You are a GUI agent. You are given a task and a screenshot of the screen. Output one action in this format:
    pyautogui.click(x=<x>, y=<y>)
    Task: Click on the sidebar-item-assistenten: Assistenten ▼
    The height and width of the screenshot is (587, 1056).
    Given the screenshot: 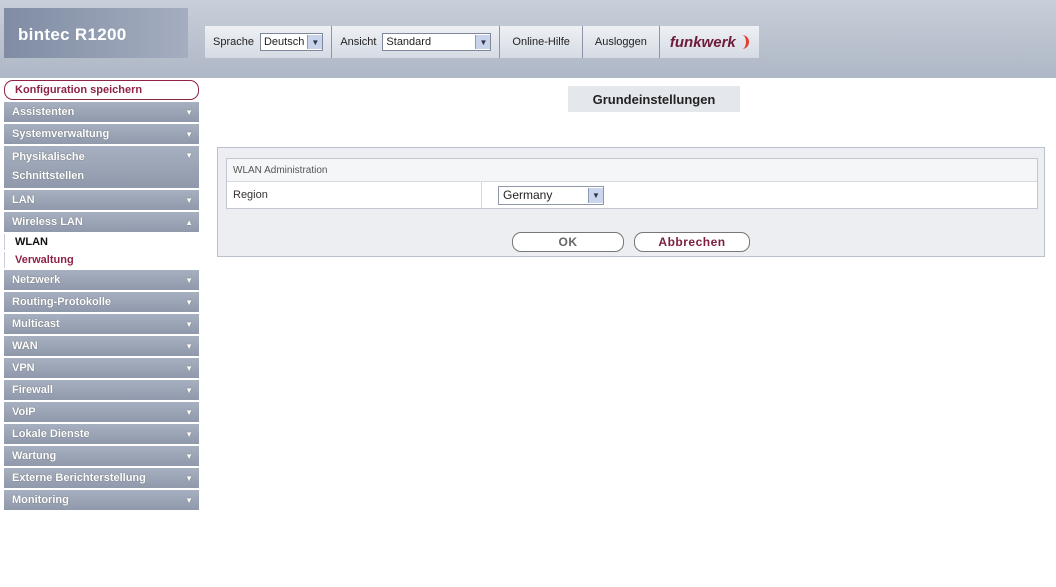 What is the action you would take?
    pyautogui.click(x=101, y=112)
    